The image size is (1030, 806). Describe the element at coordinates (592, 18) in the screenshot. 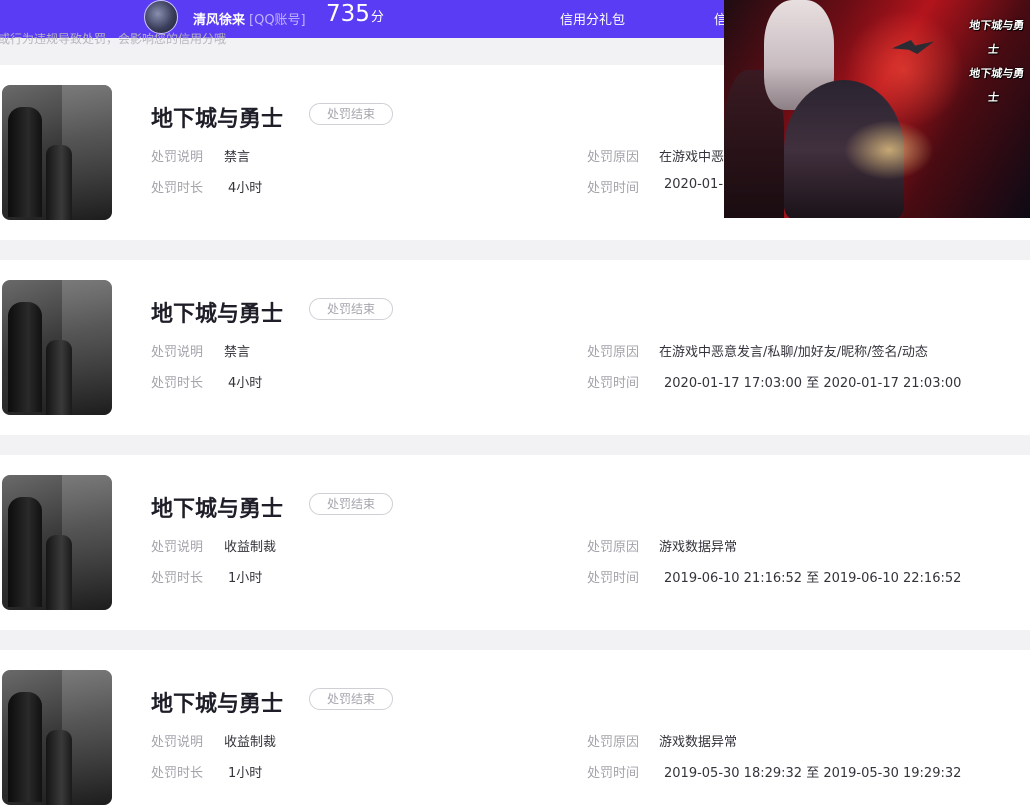

I see `credit-gift-link: 信用分礼包` at that location.